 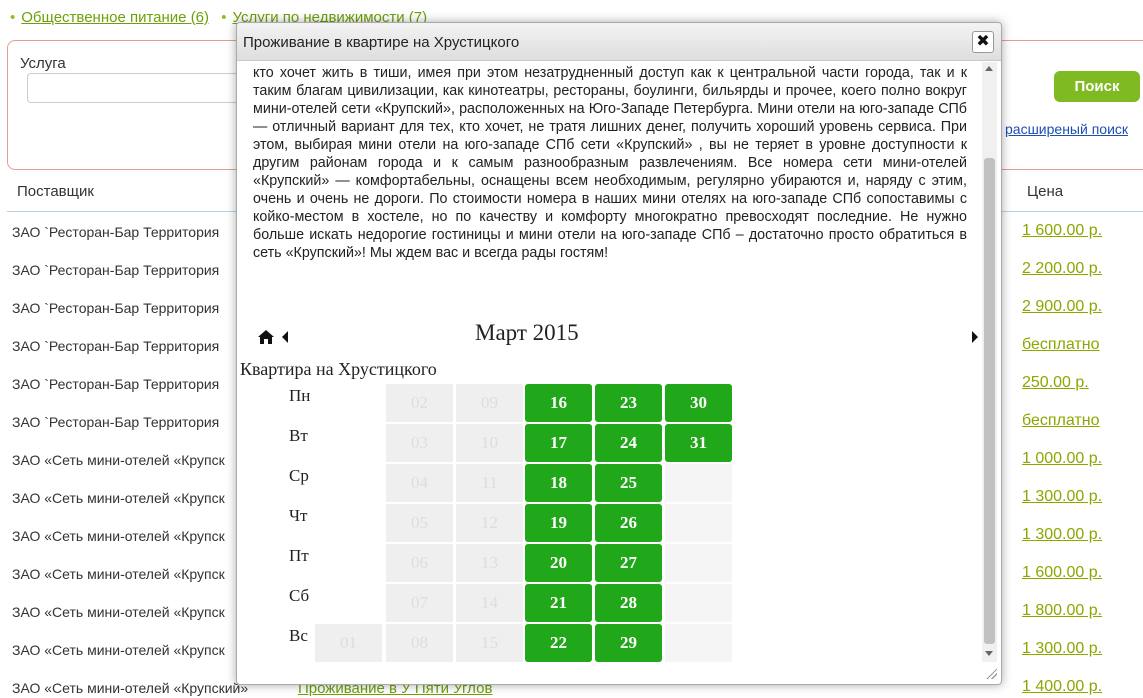 I want to click on calendar-day-available: 17, so click(x=558, y=443).